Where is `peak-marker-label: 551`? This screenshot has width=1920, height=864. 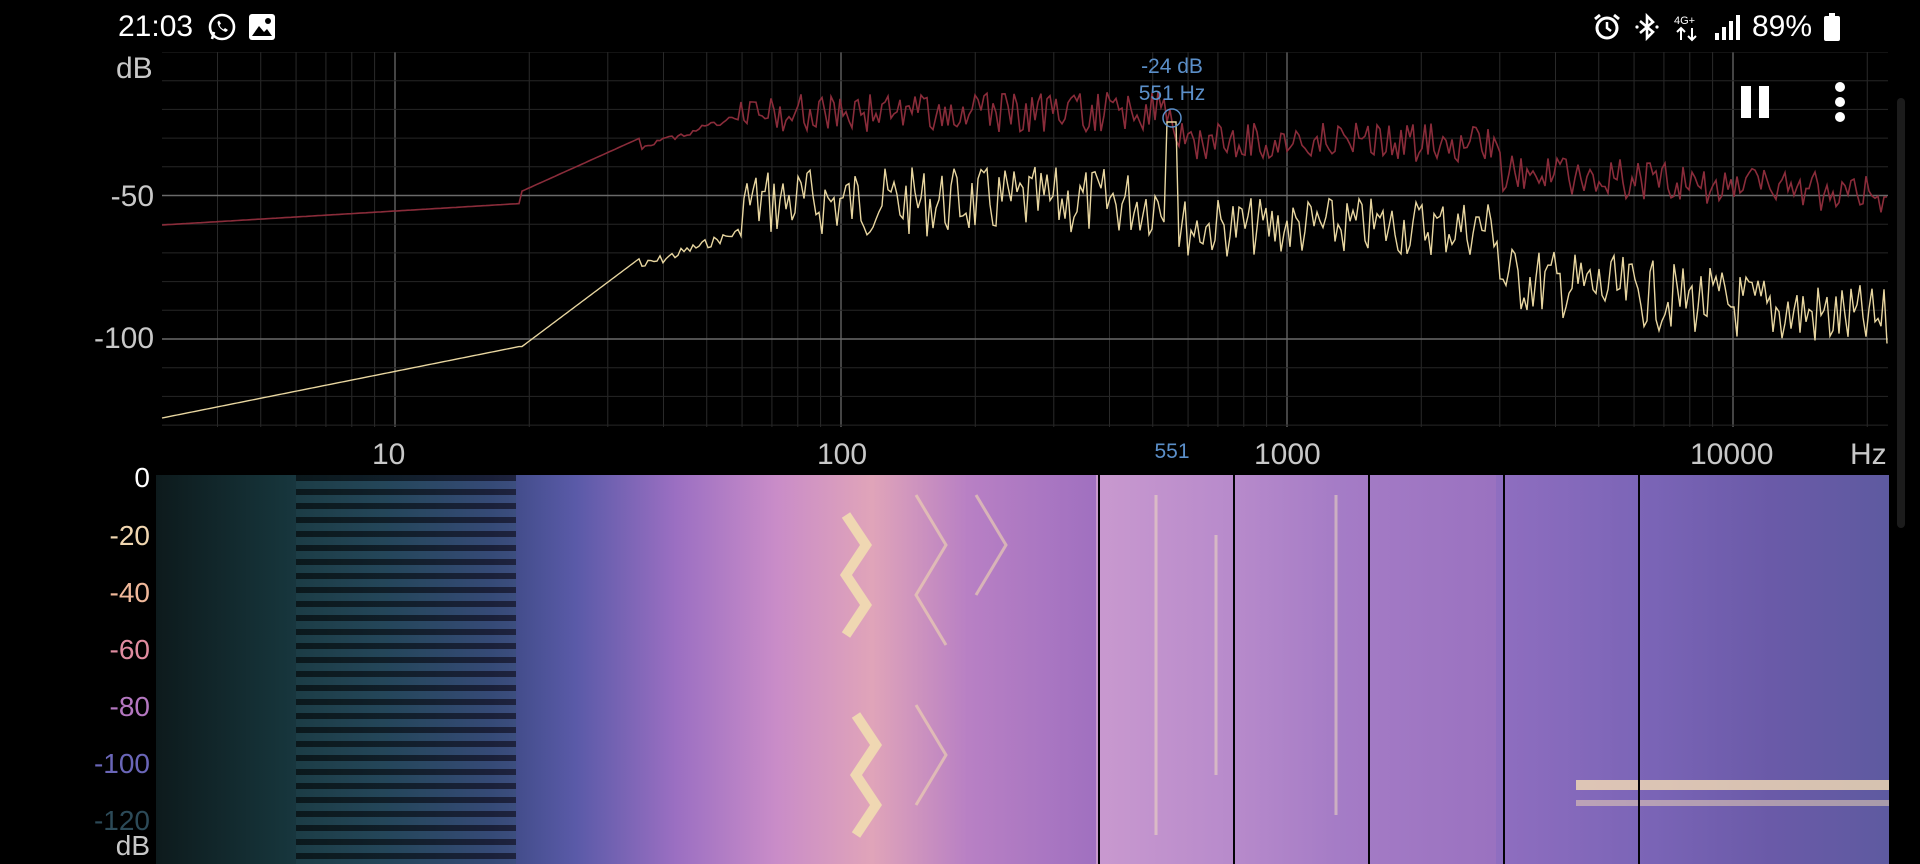
peak-marker-label: 551 is located at coordinates (1172, 451).